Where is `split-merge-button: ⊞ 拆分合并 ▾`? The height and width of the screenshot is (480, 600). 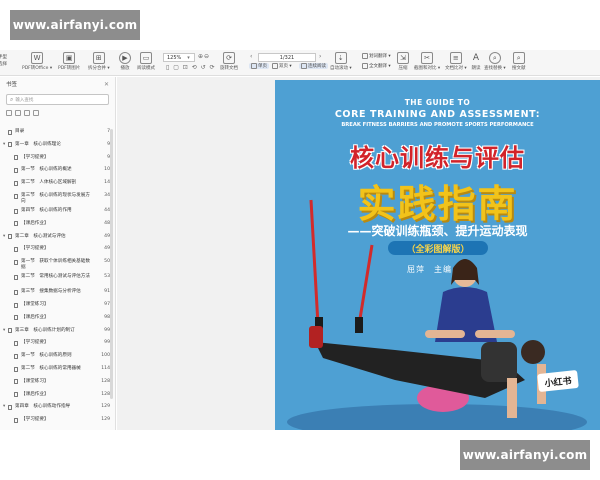
split-merge-button: ⊞ 拆分合并 ▾ is located at coordinates (99, 63).